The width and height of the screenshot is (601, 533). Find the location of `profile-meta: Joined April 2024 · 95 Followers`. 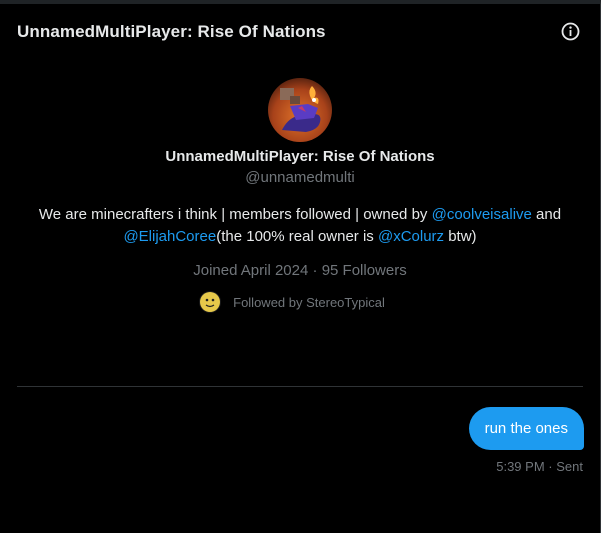

profile-meta: Joined April 2024 · 95 Followers is located at coordinates (300, 270).